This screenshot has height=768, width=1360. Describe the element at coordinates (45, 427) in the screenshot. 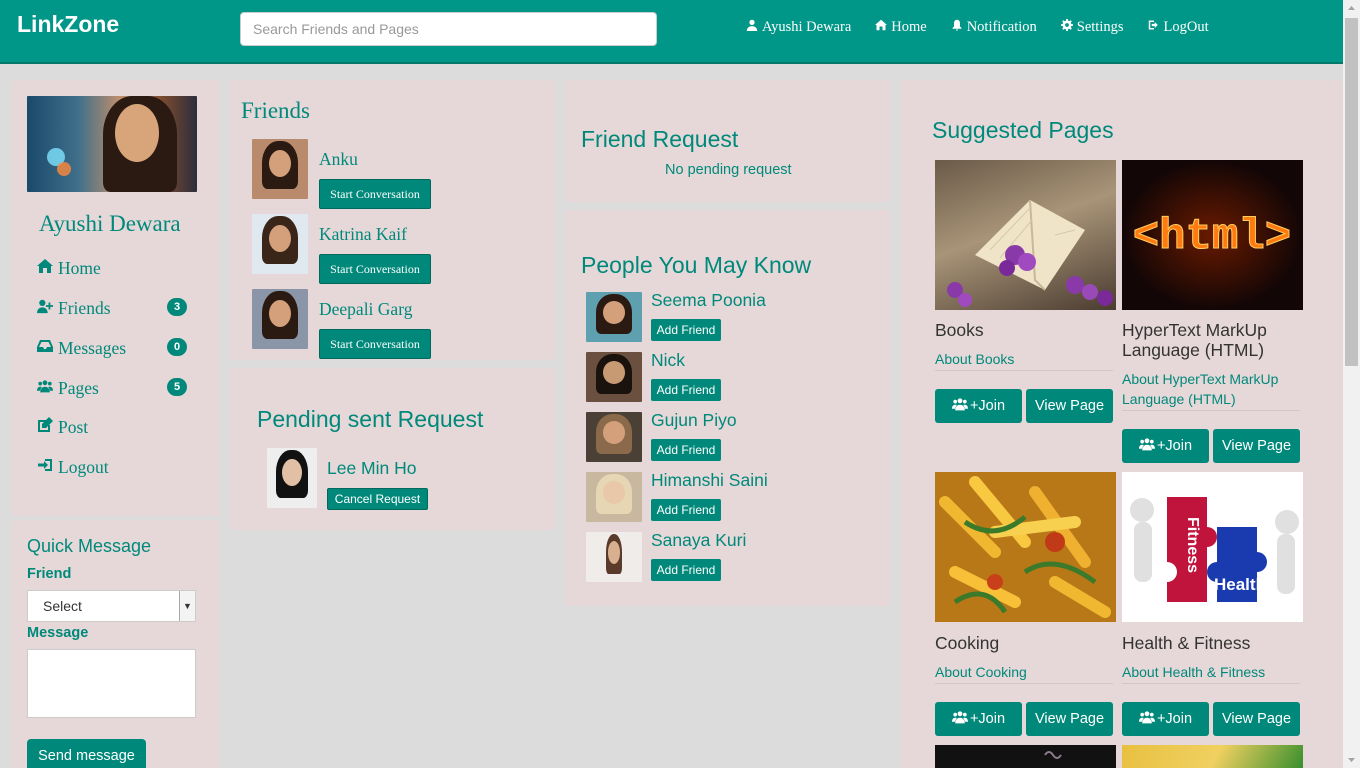

I see `edit-icon` at that location.